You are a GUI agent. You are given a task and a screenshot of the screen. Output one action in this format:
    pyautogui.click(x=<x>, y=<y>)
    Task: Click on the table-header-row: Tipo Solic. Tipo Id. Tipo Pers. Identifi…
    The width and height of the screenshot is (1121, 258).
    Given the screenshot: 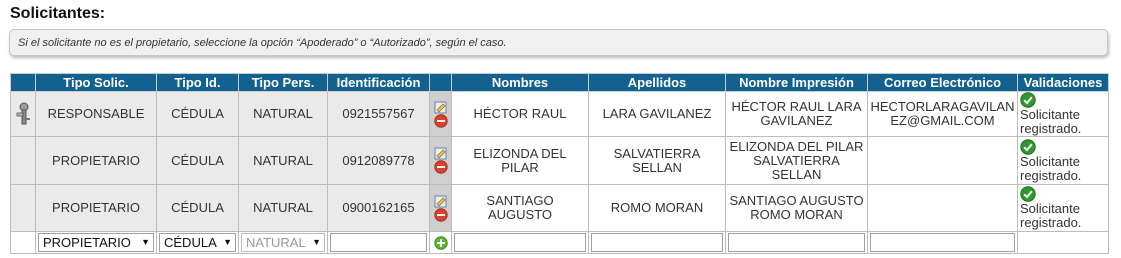 What is the action you would take?
    pyautogui.click(x=559, y=82)
    